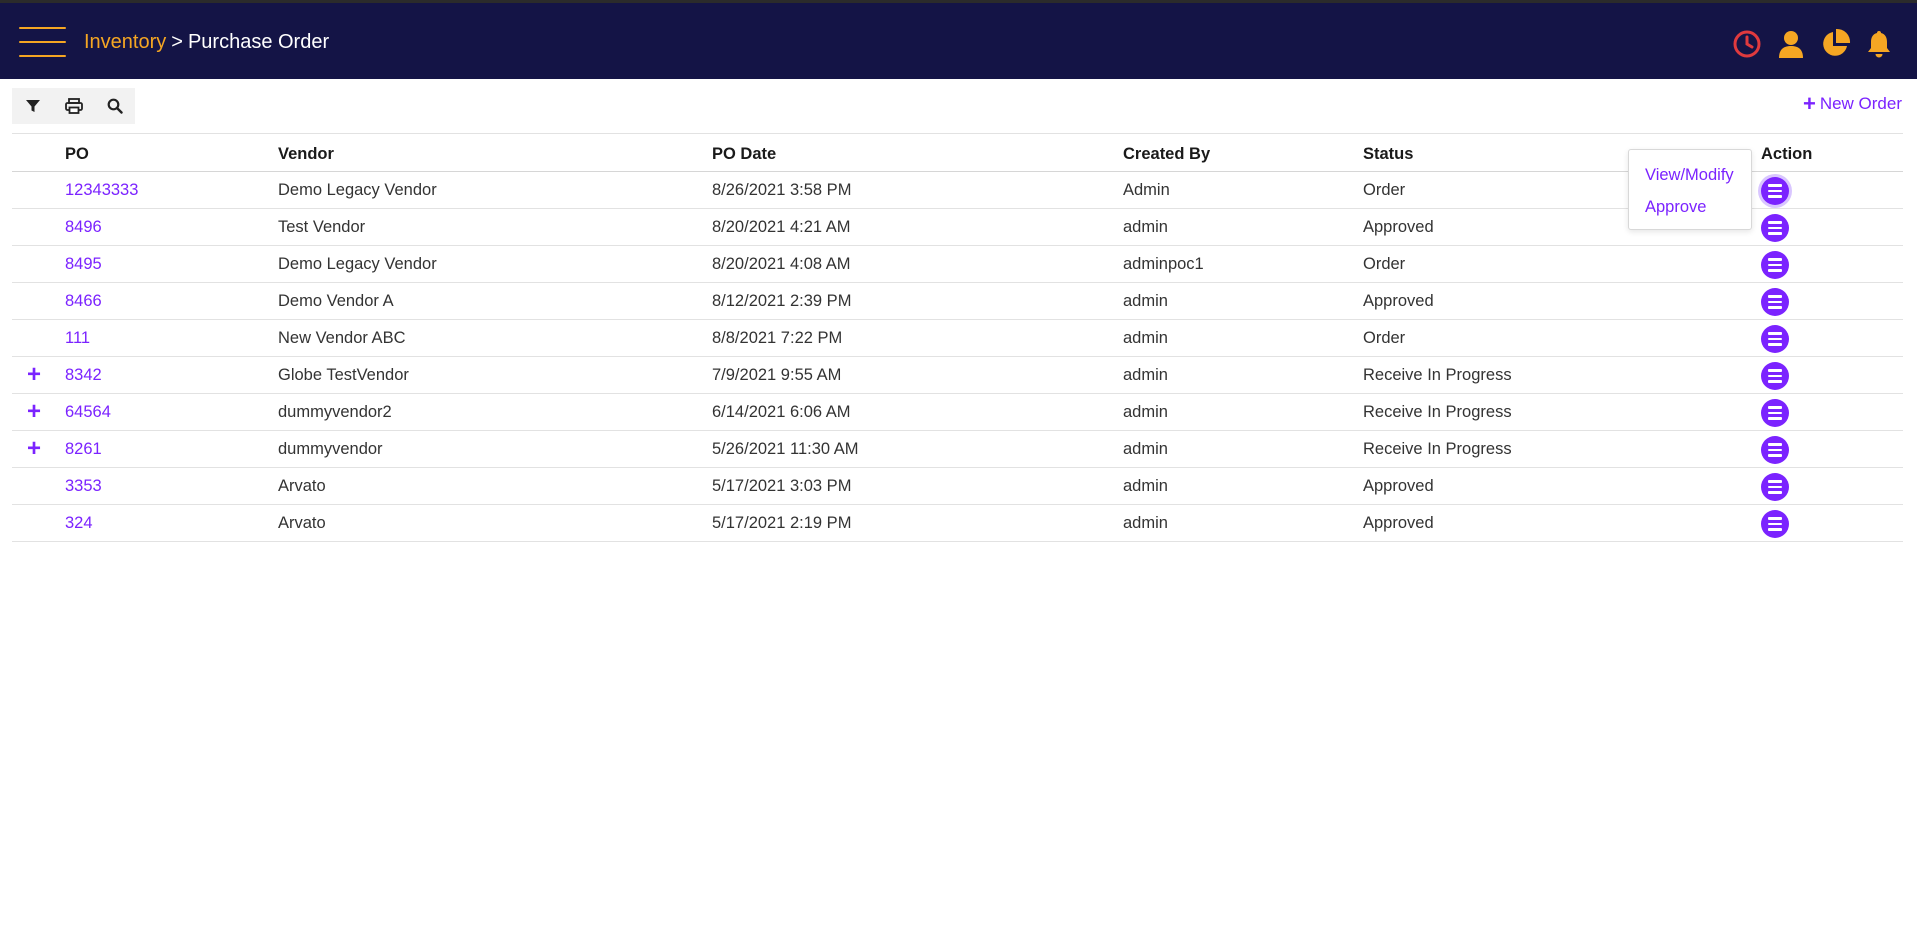  What do you see at coordinates (782, 523) in the screenshot?
I see `po-date-cell: 5/17/2021 2:19 PM` at bounding box center [782, 523].